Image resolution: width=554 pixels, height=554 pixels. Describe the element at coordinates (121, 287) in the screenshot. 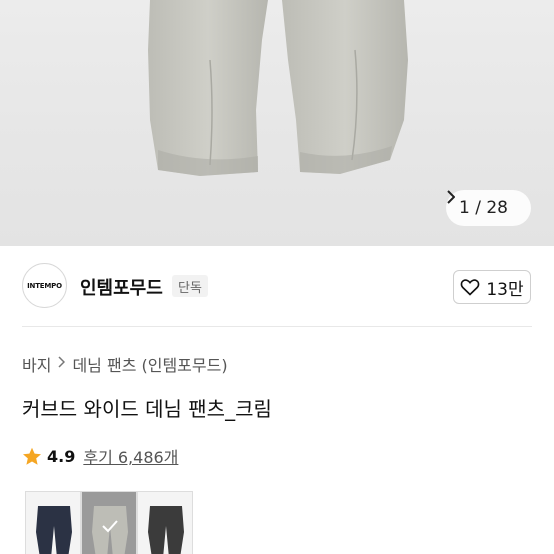

I see `brand-name: 인템포무드` at that location.